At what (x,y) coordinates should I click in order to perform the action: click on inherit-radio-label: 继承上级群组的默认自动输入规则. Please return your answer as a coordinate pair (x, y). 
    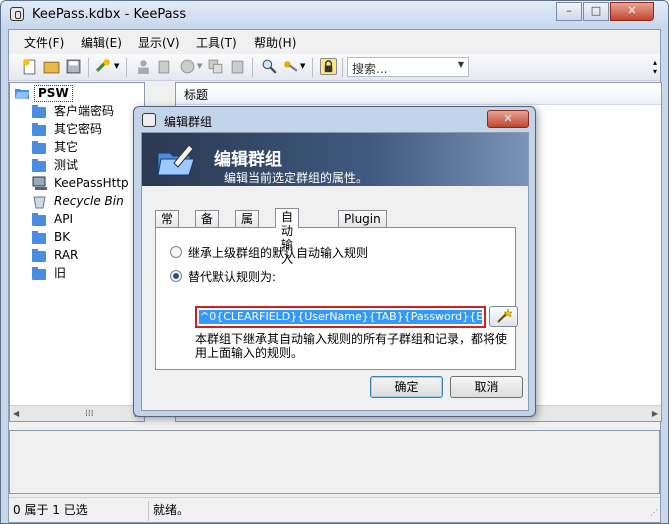
    Looking at the image, I should click on (278, 252).